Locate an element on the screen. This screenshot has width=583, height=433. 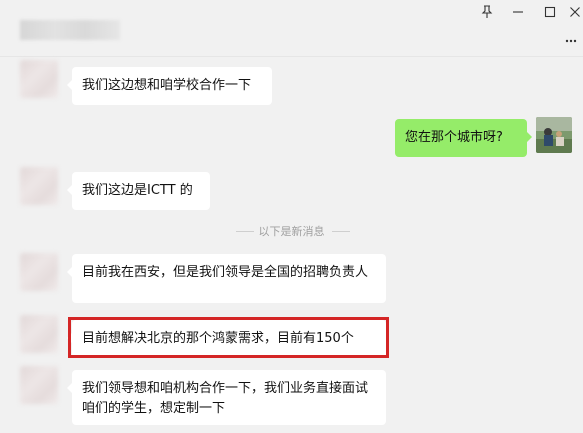
pin-icon is located at coordinates (487, 12).